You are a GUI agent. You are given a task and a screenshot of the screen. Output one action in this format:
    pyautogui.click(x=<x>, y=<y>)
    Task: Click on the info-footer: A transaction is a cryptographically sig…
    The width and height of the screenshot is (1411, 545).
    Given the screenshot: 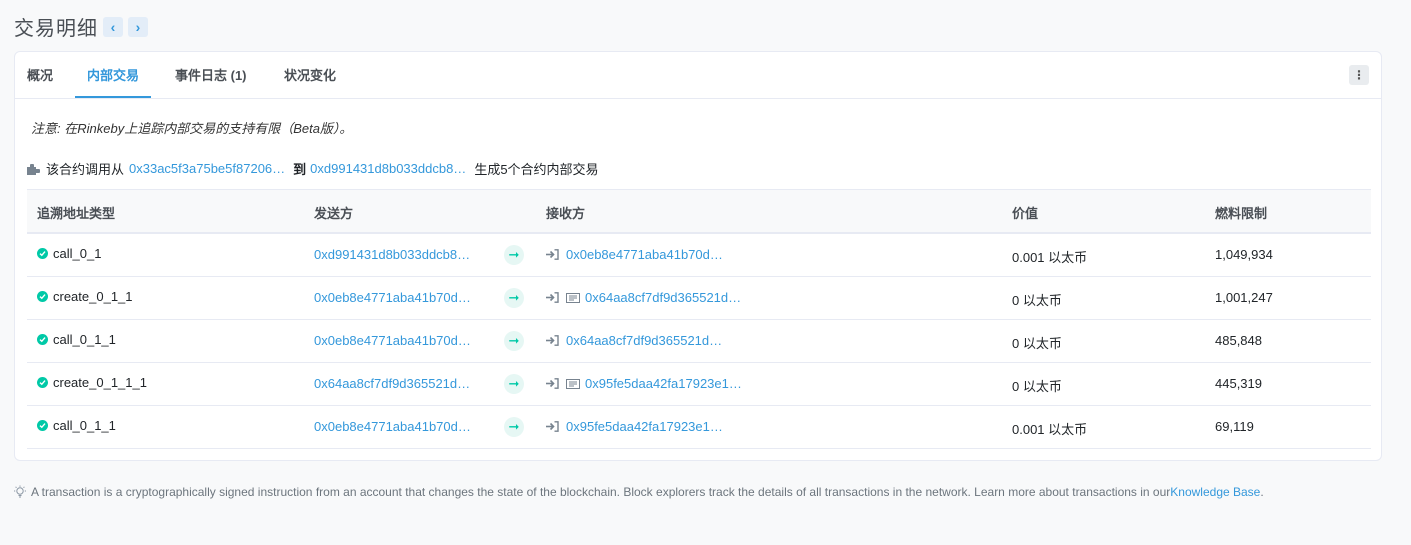 What is the action you would take?
    pyautogui.click(x=638, y=492)
    